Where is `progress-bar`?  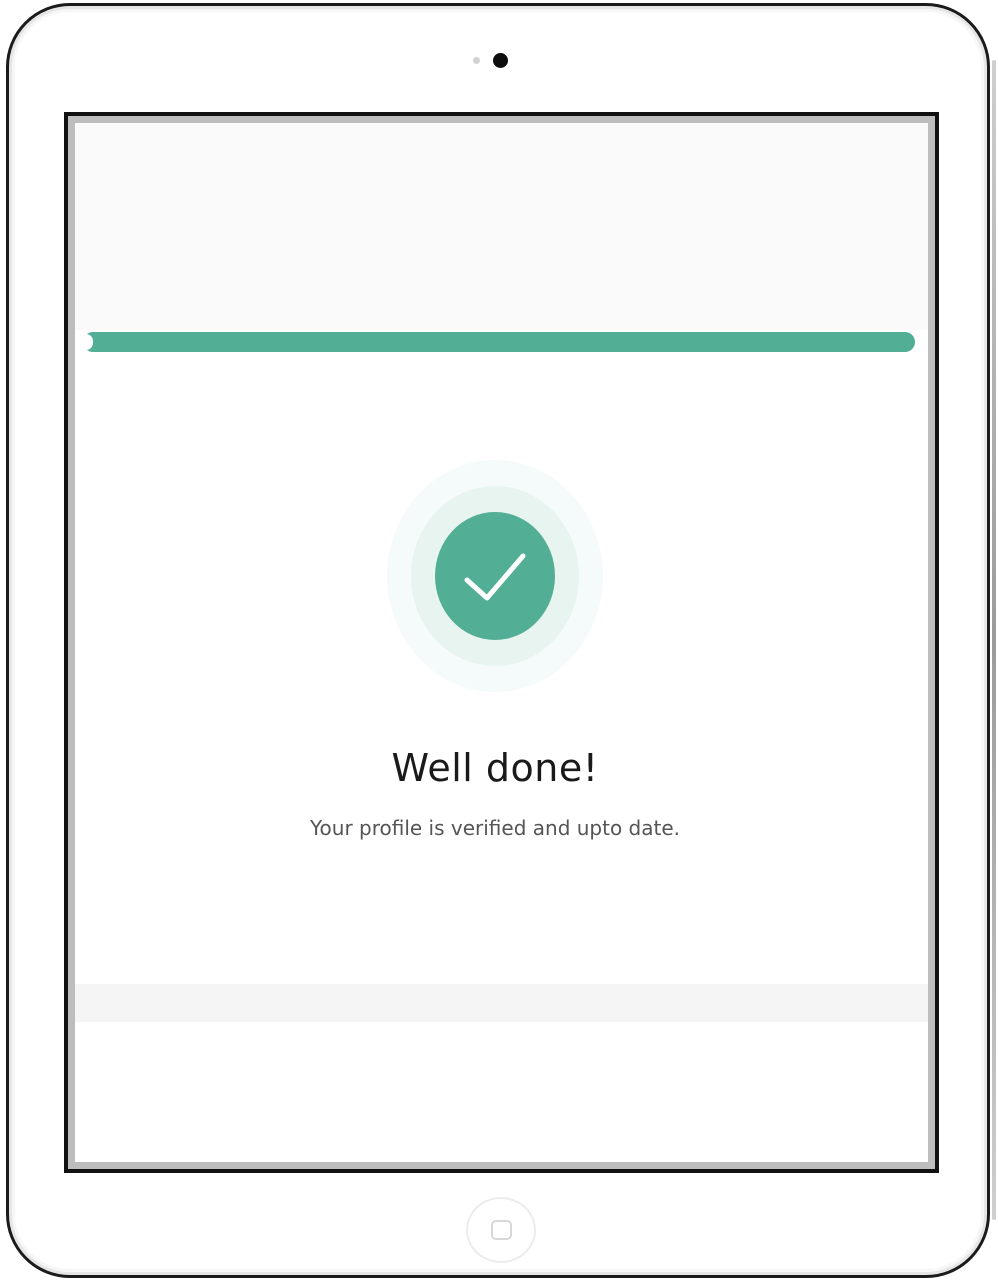 progress-bar is located at coordinates (499, 342).